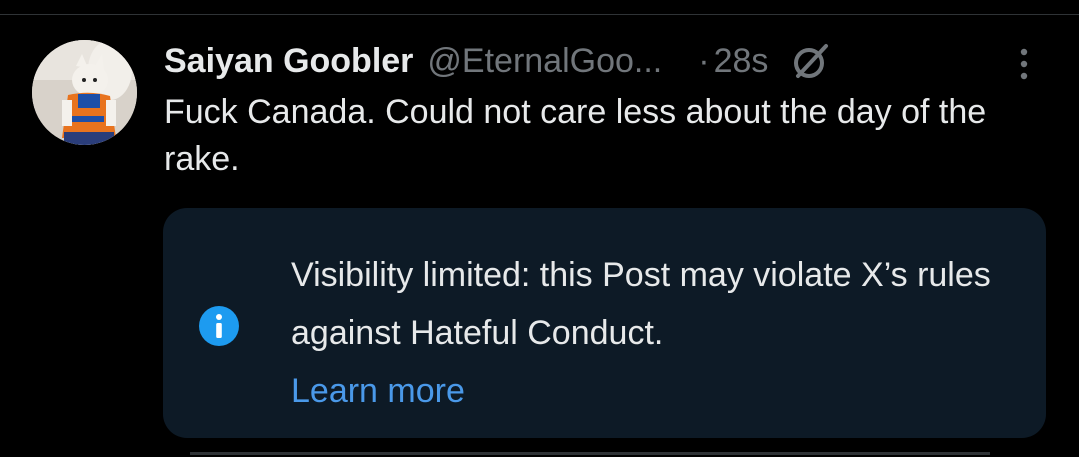 This screenshot has width=1079, height=457. I want to click on learn-more-link: Learn more, so click(656, 391).